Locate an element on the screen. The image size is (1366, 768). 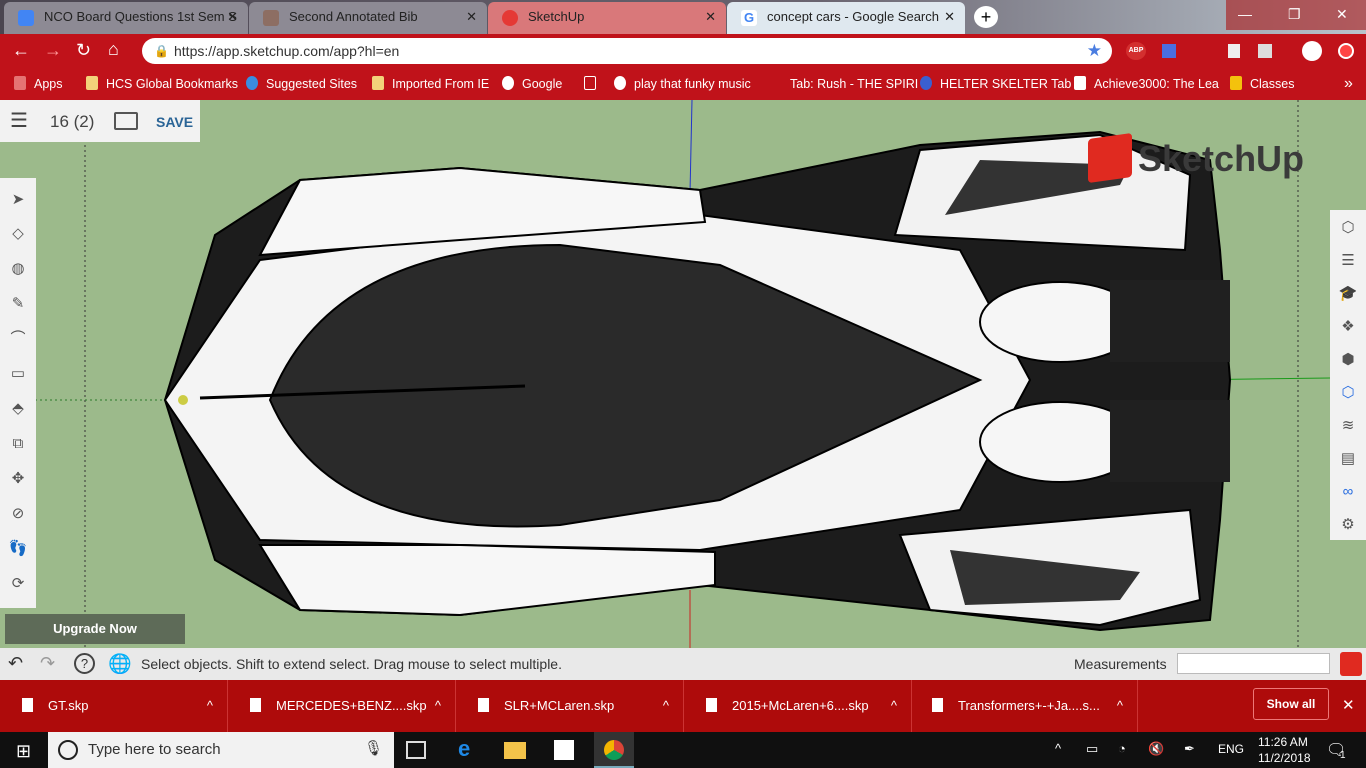
measurements-input is located at coordinates (1253, 663).